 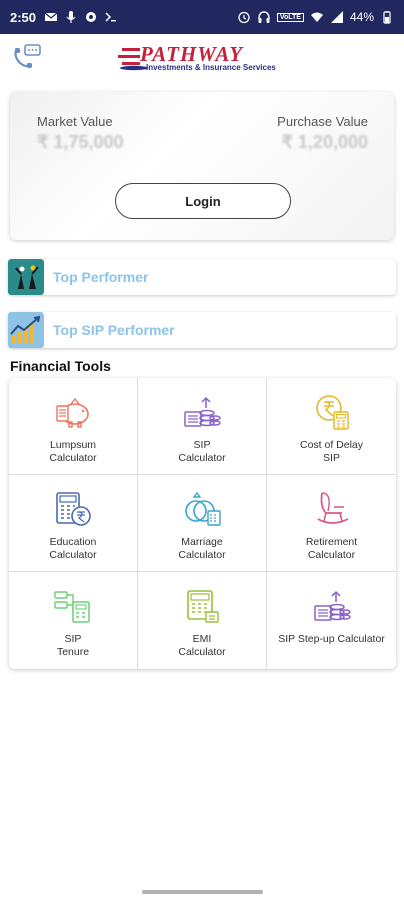 I want to click on notification-icons, so click(x=81, y=17).